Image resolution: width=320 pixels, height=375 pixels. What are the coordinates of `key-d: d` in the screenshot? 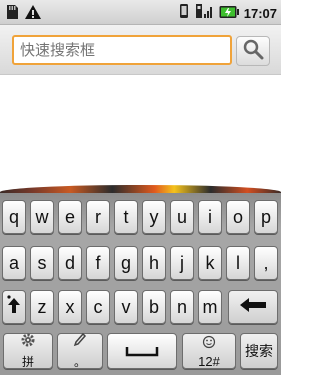 It's located at (70, 263).